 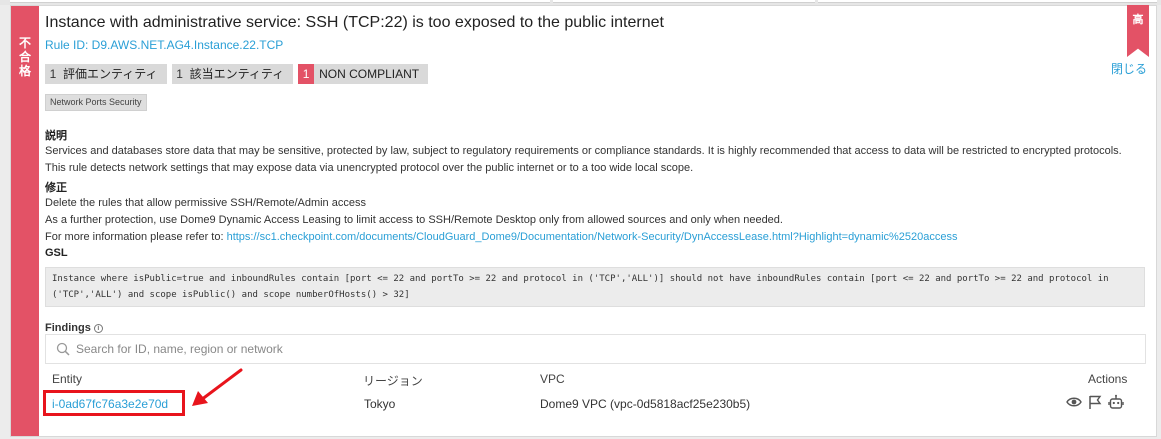 I want to click on counters: 1 評価エンティティ 1 該当エンティティ 1 NON COMPLIANT, so click(x=237, y=74).